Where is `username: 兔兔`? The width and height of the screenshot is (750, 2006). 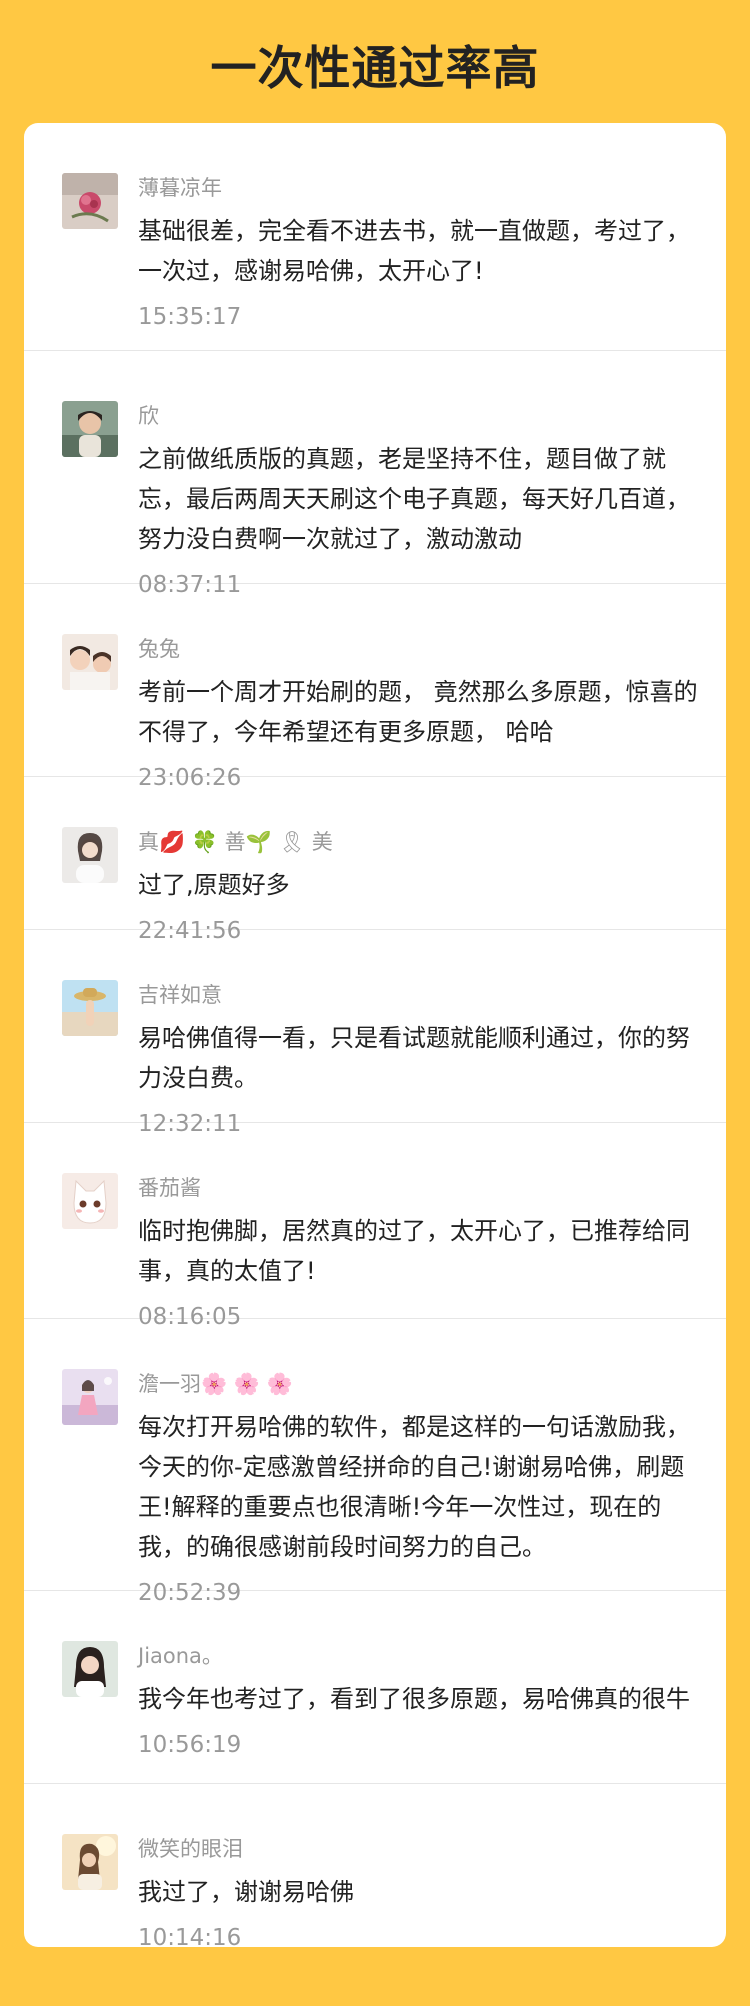
username: 兔兔 is located at coordinates (159, 649).